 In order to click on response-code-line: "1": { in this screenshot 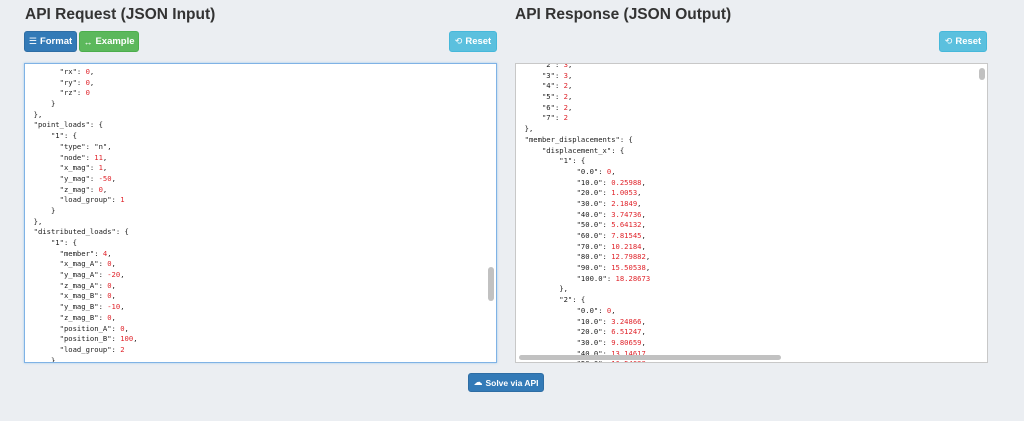, I will do `click(551, 161)`.